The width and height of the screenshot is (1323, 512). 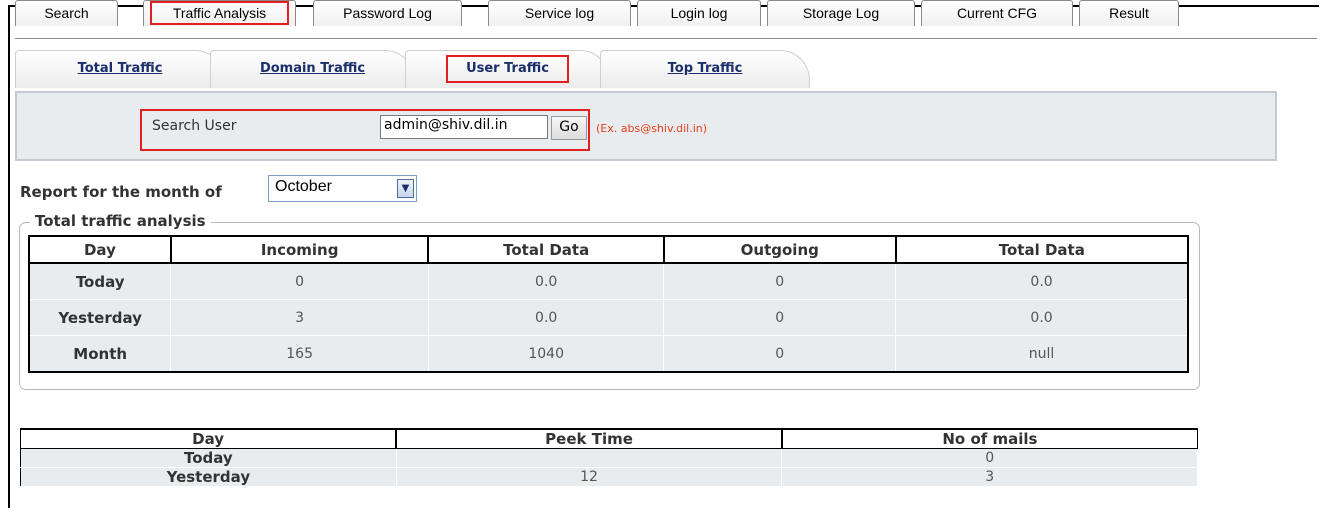 I want to click on tab-storage-log: Storage Log, so click(x=841, y=13).